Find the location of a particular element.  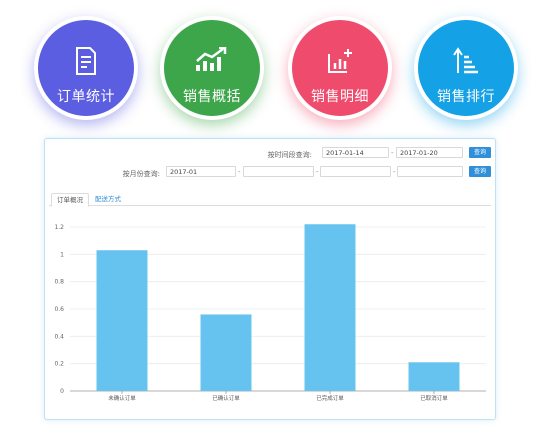

date-to-input: 2017-01-20 is located at coordinates (429, 152).